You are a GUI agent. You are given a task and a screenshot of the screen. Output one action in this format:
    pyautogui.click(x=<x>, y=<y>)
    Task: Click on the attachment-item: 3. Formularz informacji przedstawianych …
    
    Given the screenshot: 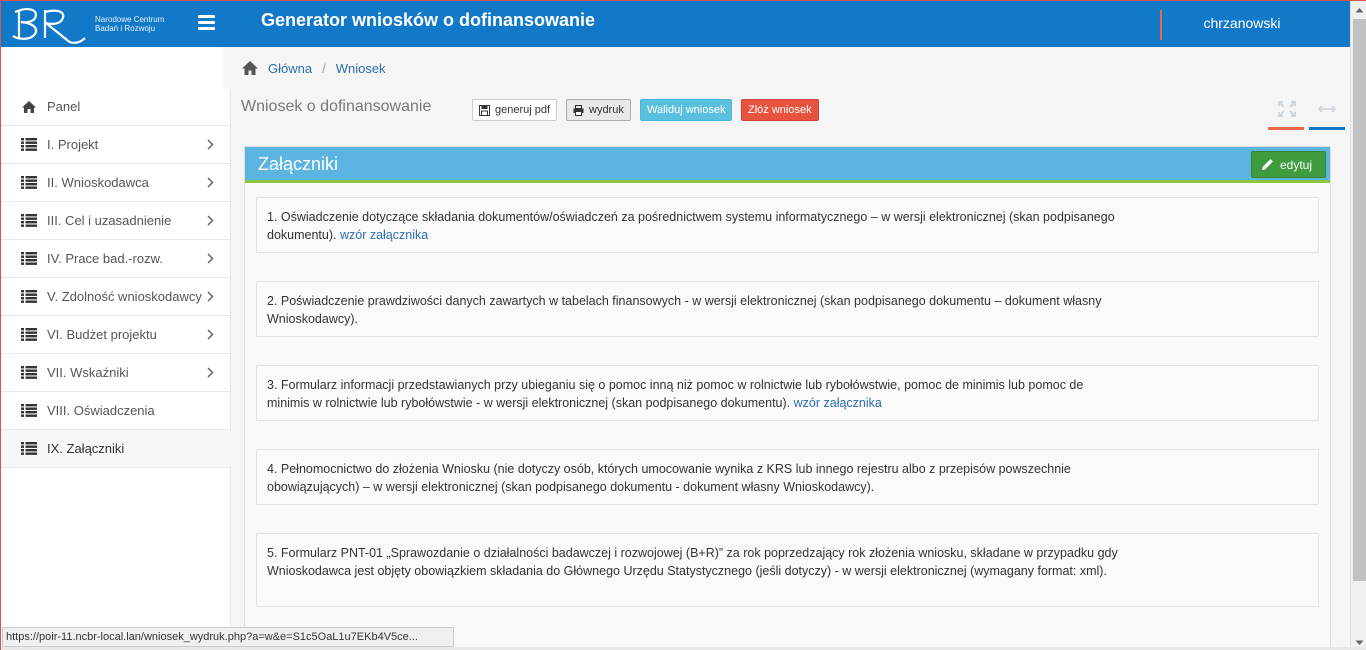 What is the action you would take?
    pyautogui.click(x=787, y=393)
    